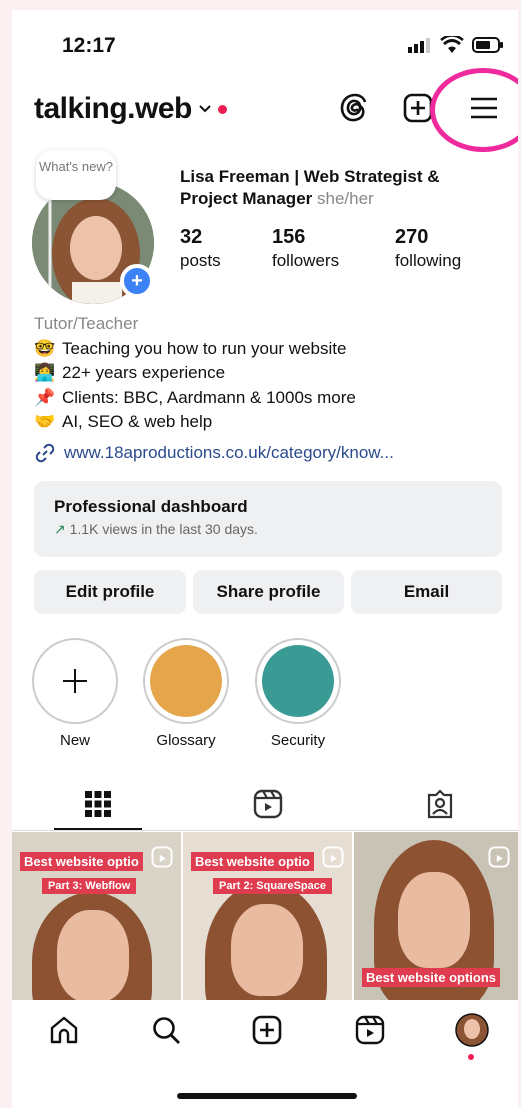 The height and width of the screenshot is (1108, 521). What do you see at coordinates (431, 977) in the screenshot?
I see `post-title: Best website options` at bounding box center [431, 977].